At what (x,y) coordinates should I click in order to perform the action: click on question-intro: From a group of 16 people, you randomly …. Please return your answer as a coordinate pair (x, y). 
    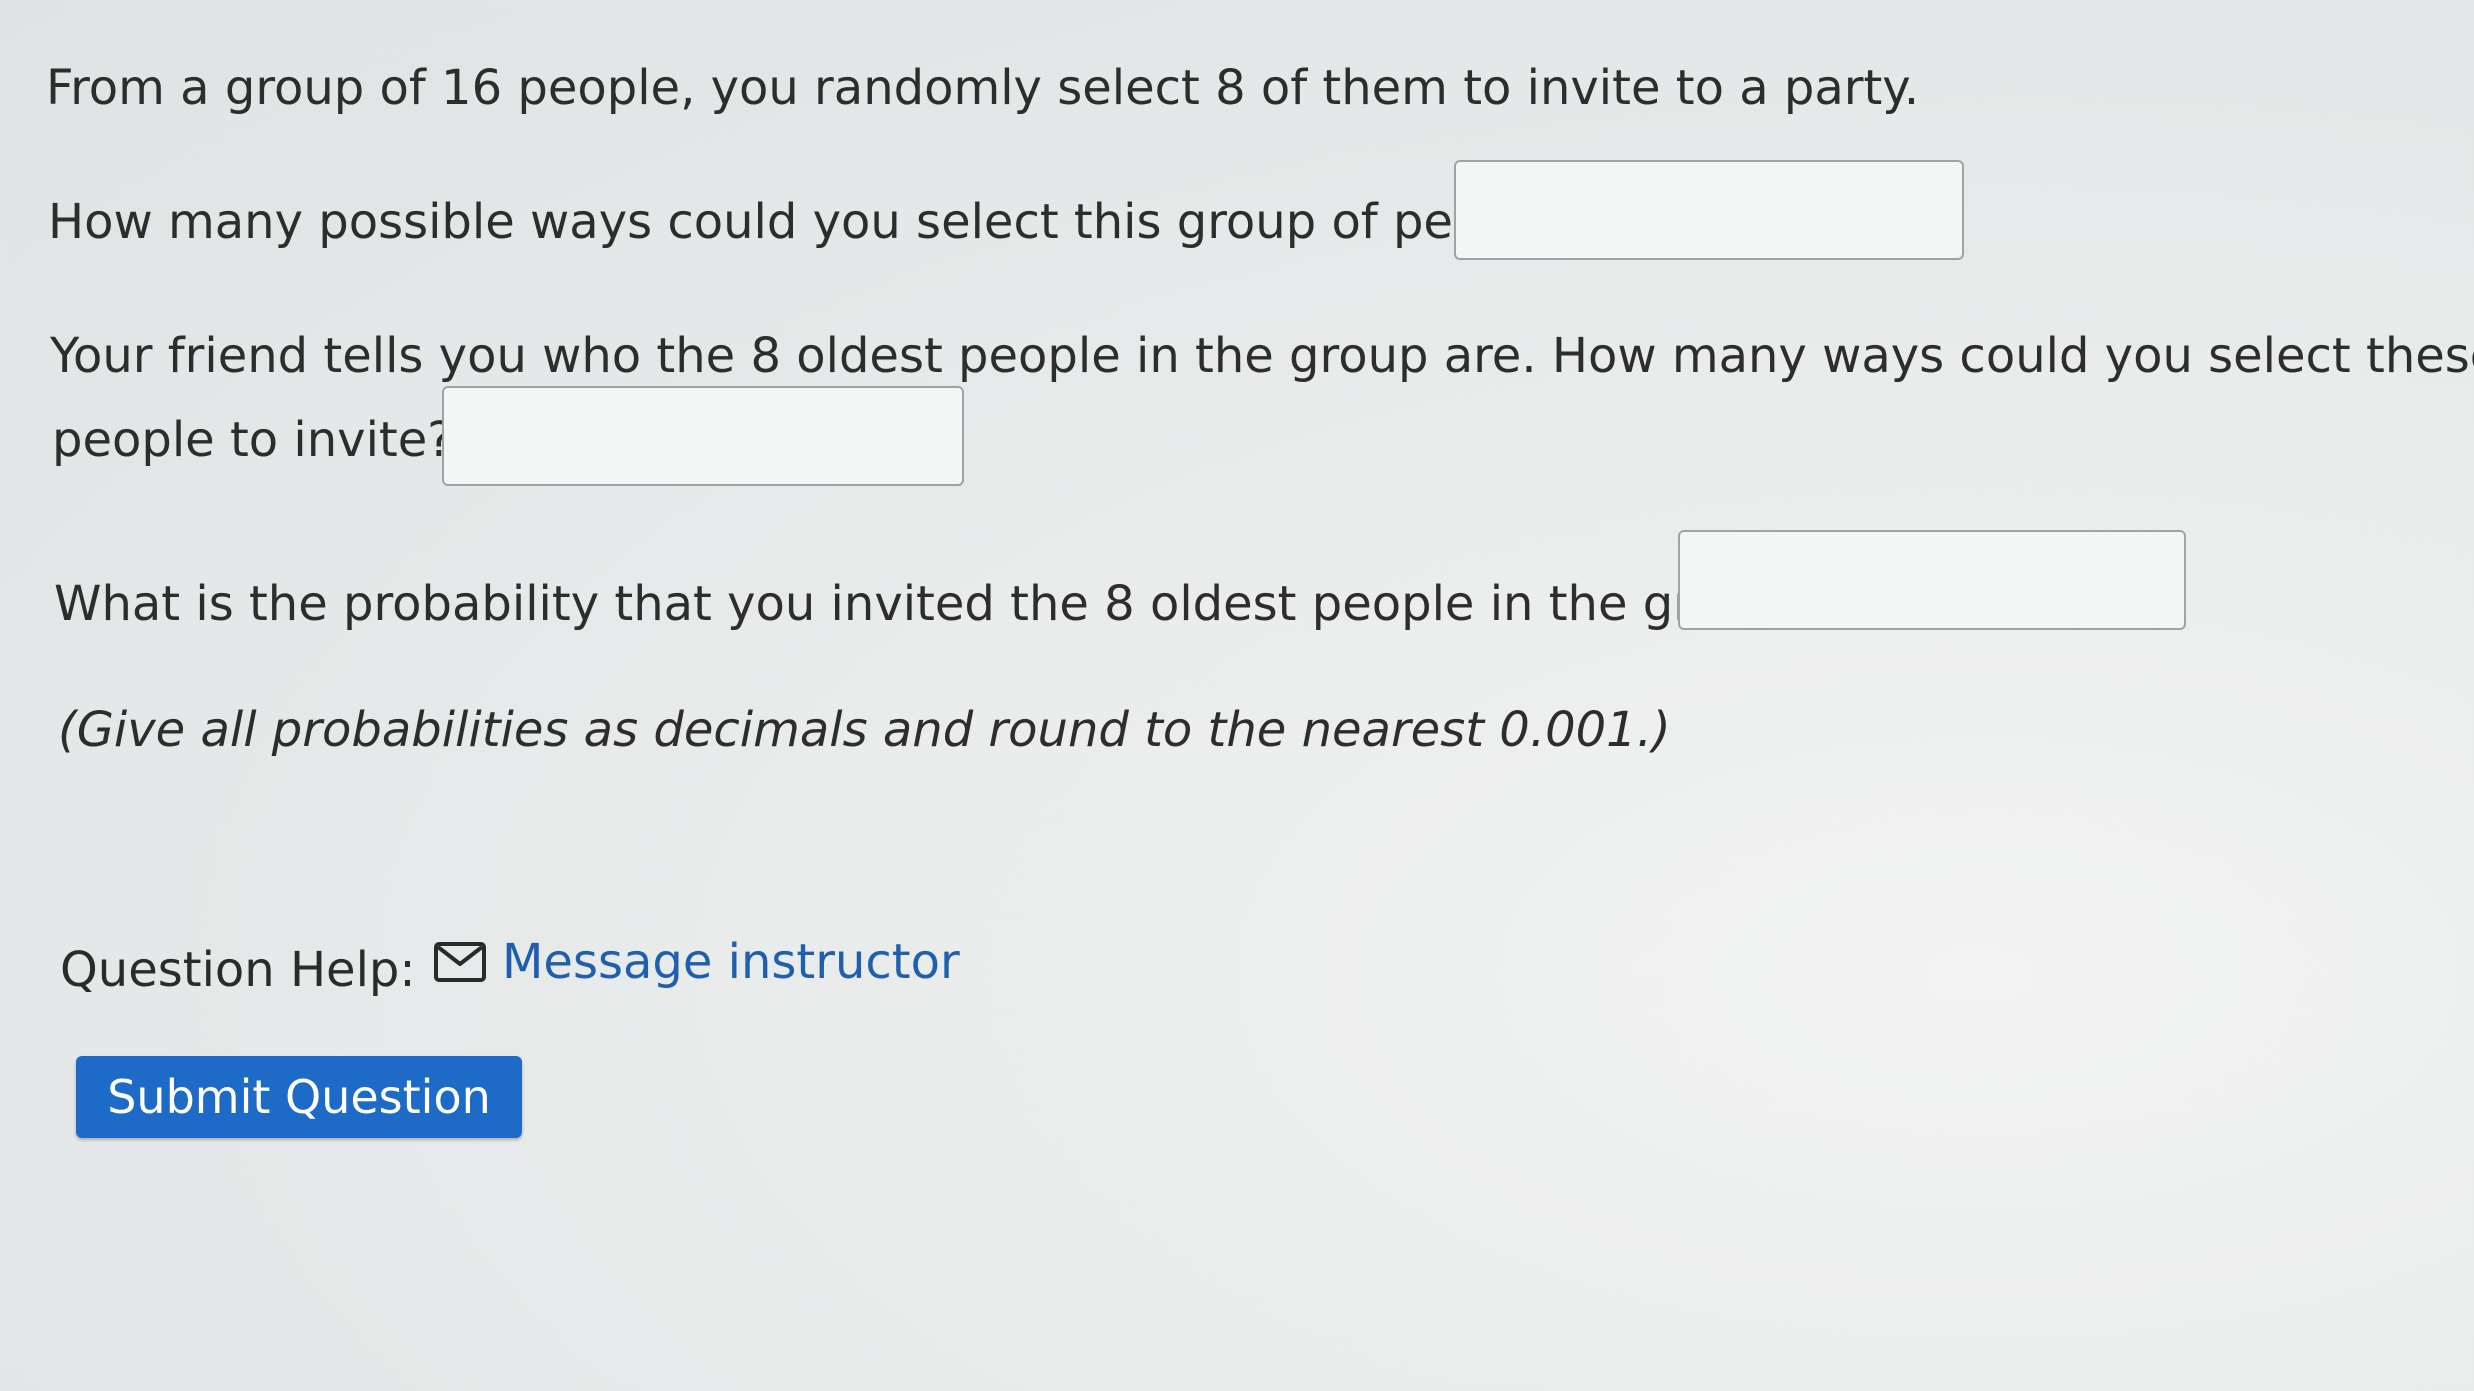
    Looking at the image, I should click on (983, 88).